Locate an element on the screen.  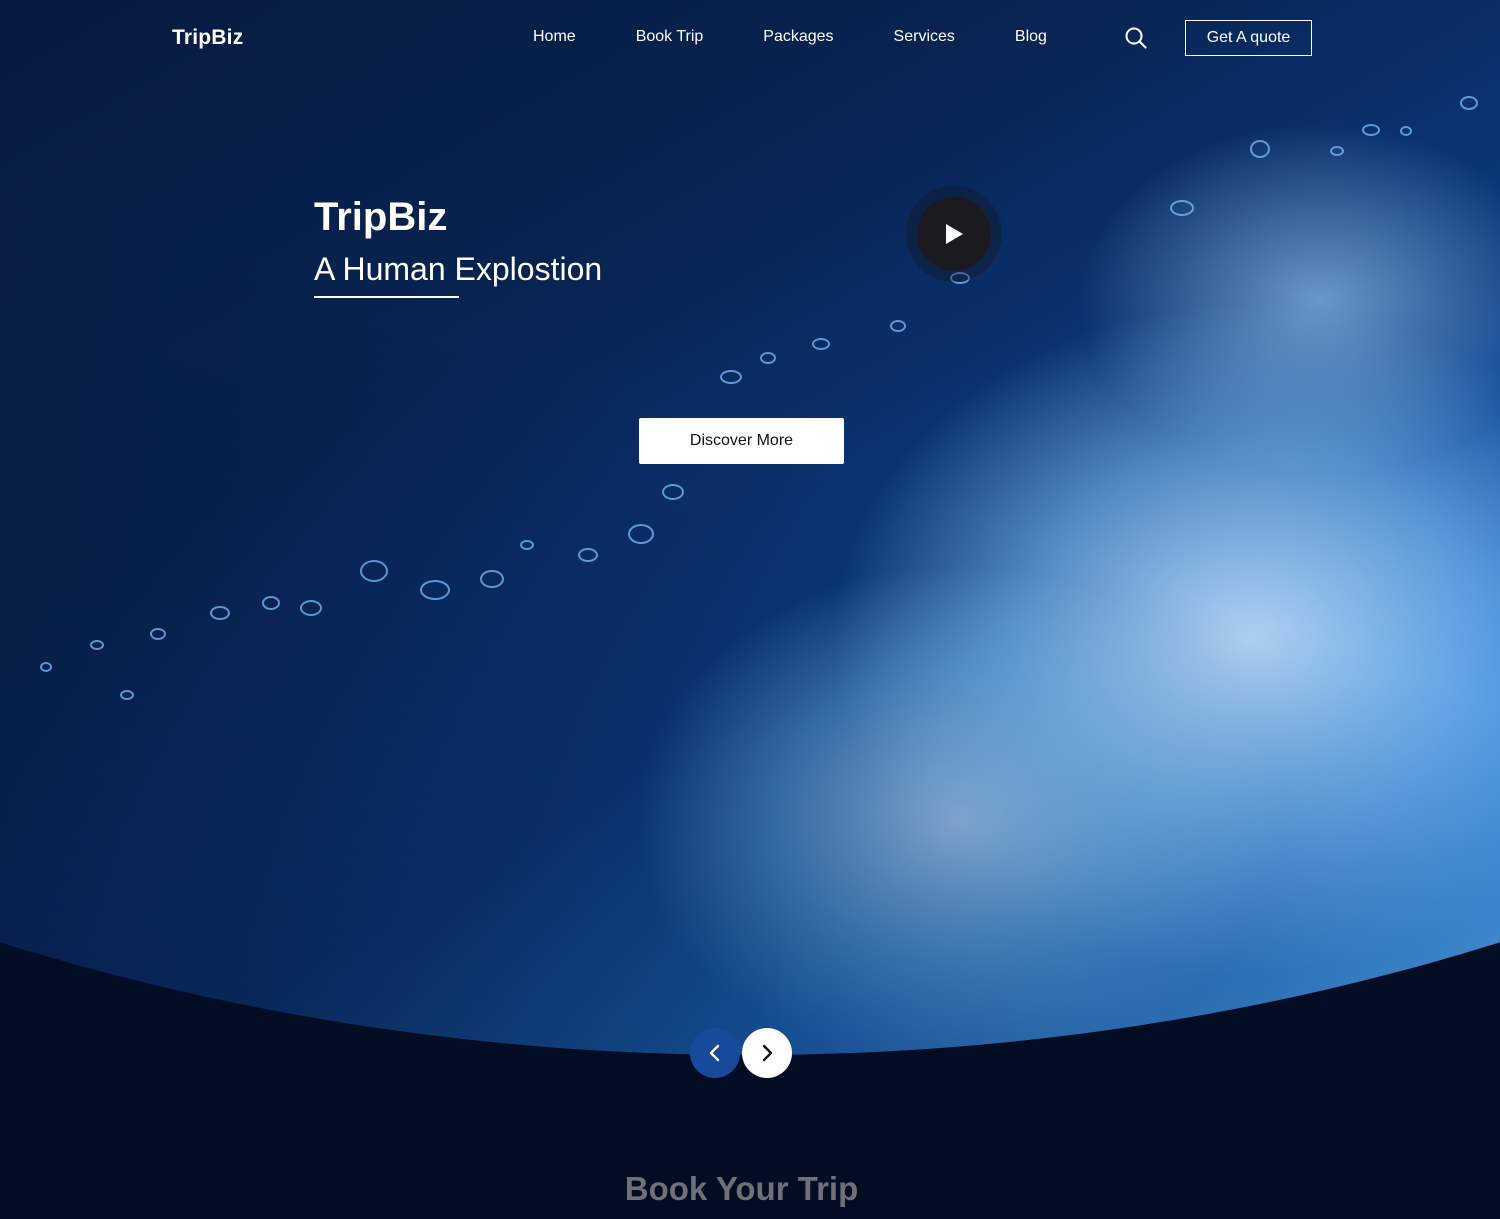
chevron-left-icon is located at coordinates (714, 1053).